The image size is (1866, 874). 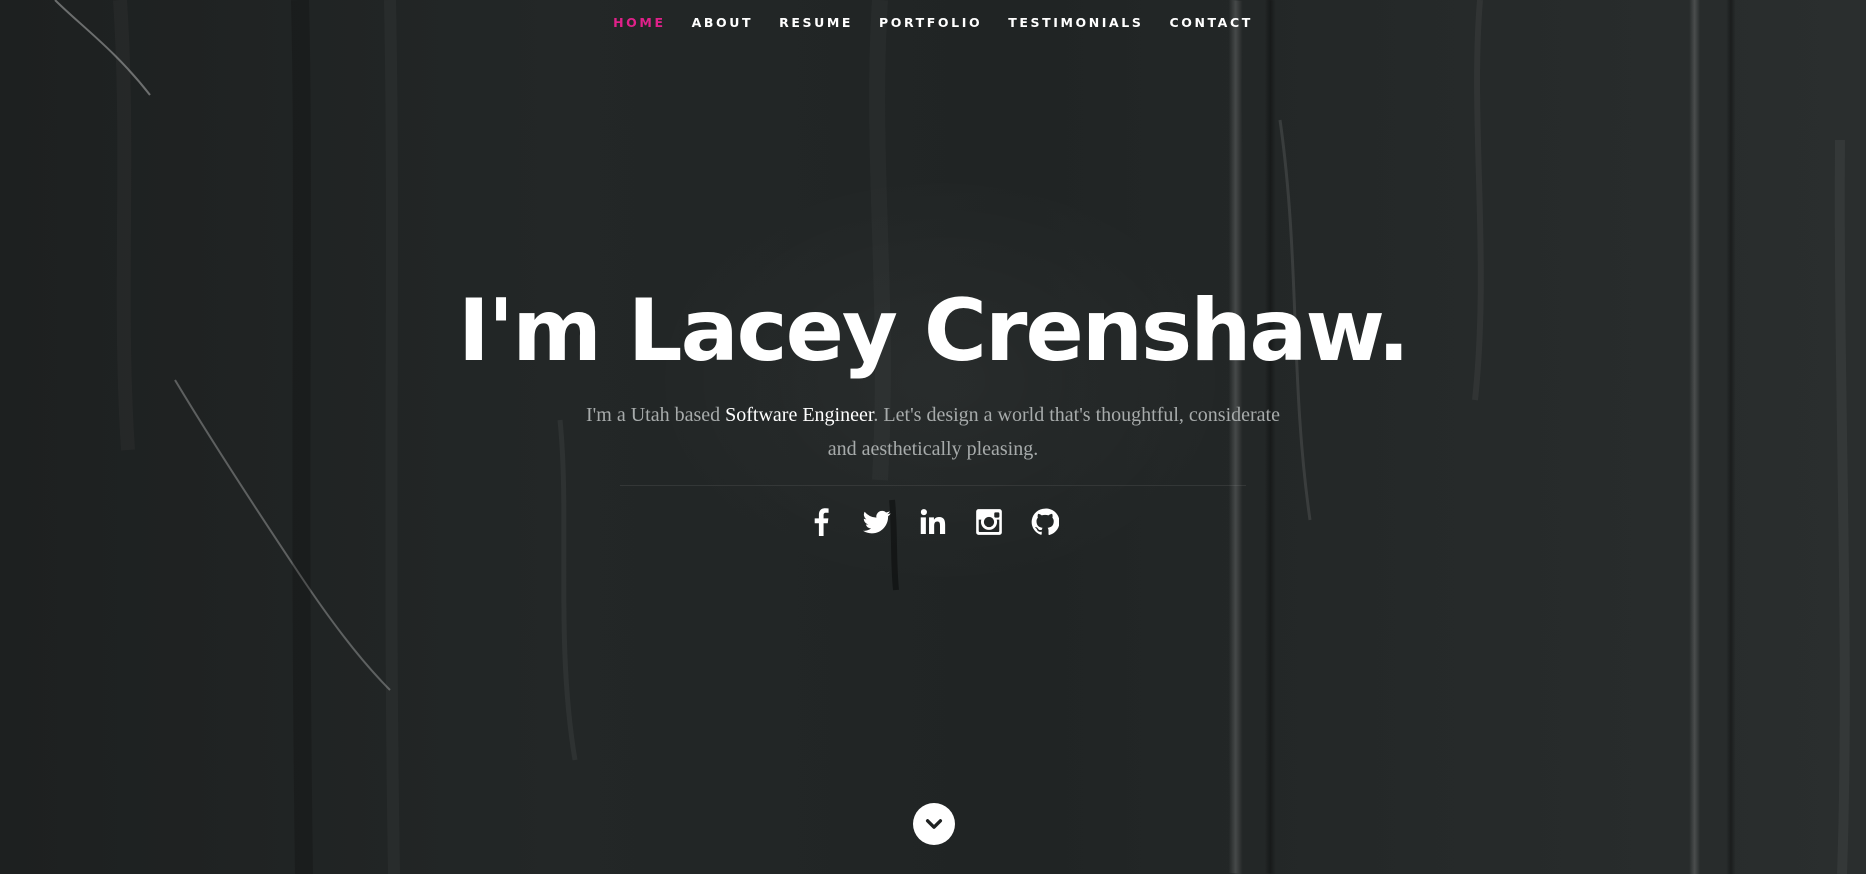 What do you see at coordinates (933, 331) in the screenshot?
I see `hero-headline: I'm Lacey Crenshaw.` at bounding box center [933, 331].